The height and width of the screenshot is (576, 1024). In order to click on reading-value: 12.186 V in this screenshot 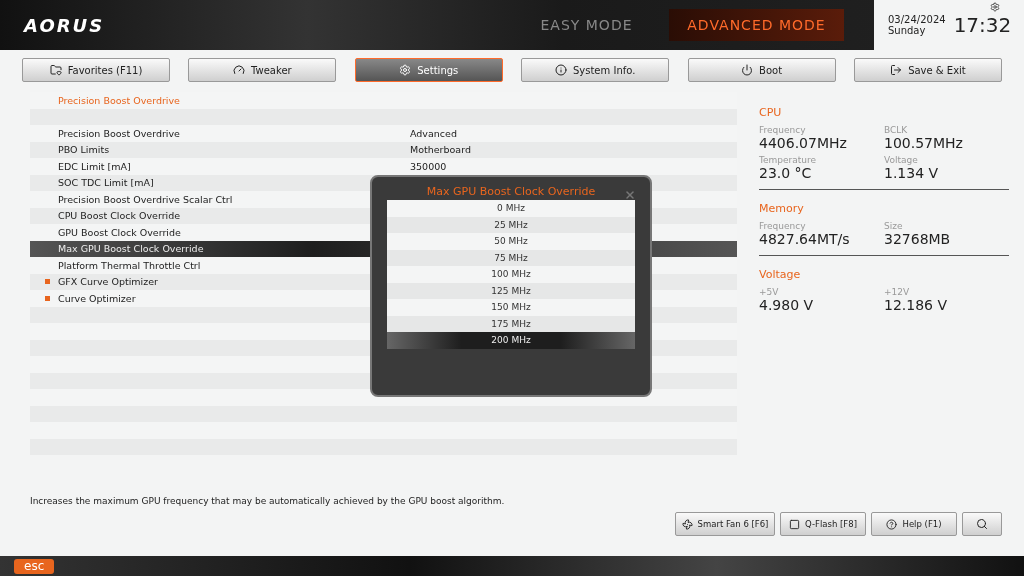, I will do `click(916, 305)`.